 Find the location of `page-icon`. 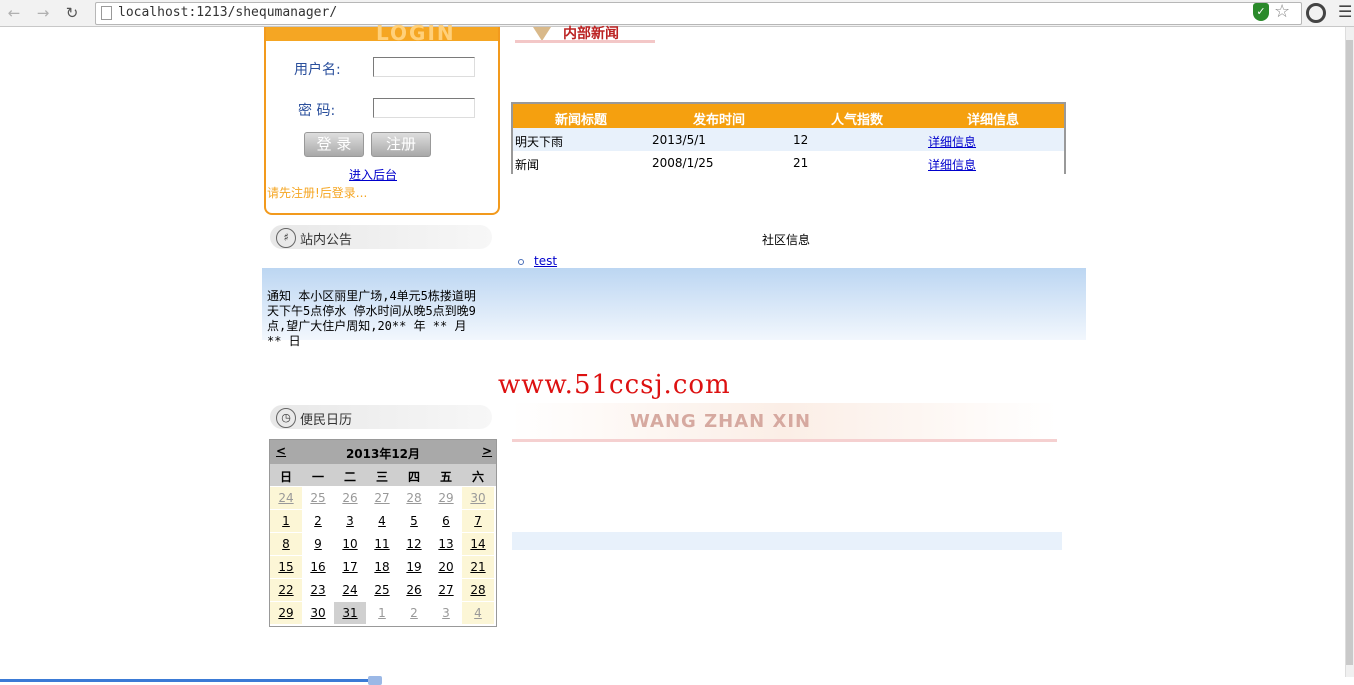

page-icon is located at coordinates (106, 13).